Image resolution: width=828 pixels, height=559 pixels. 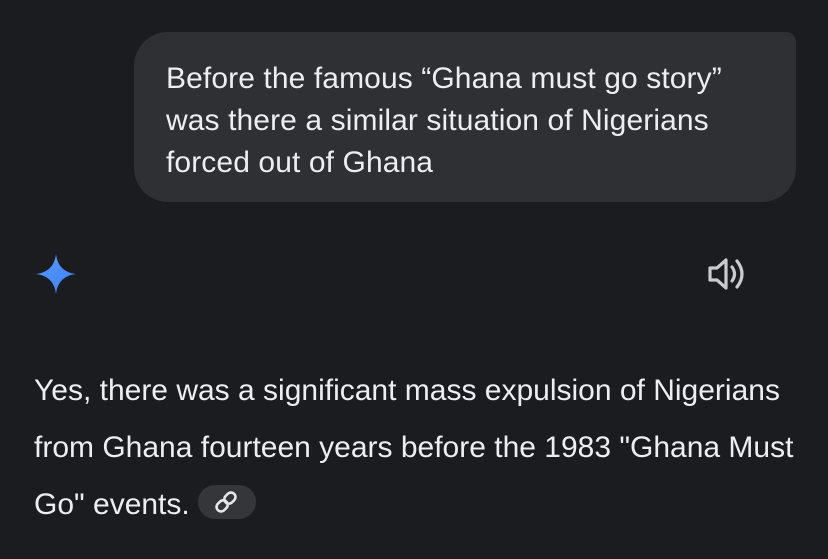 I want to click on sparkle-icon, so click(x=56, y=274).